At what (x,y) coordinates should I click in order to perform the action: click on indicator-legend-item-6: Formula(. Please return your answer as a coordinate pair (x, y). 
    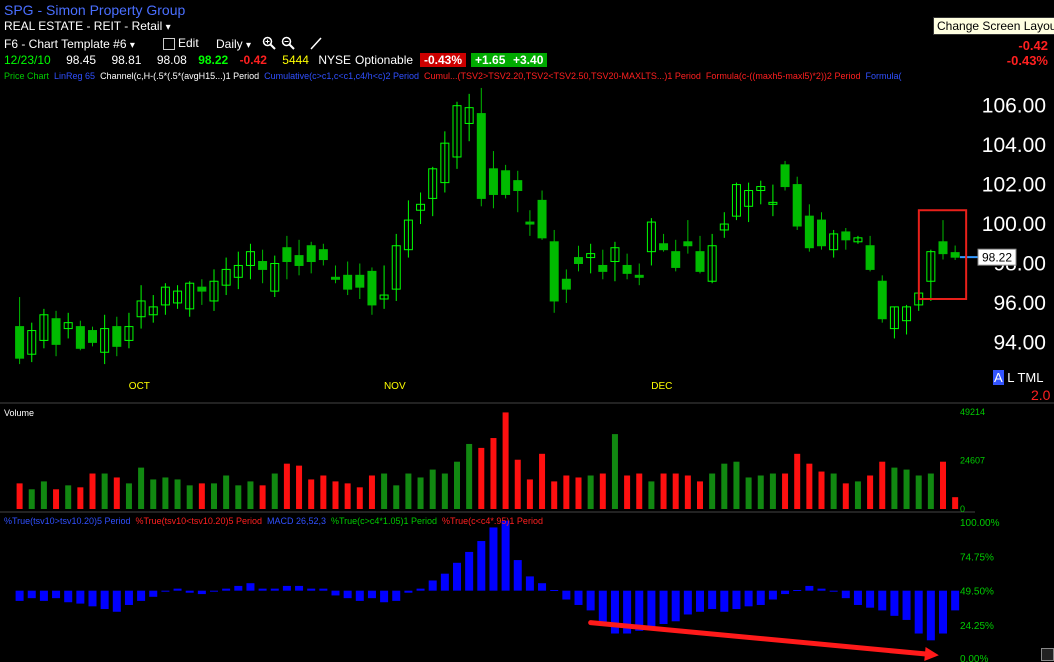
    Looking at the image, I should click on (883, 76).